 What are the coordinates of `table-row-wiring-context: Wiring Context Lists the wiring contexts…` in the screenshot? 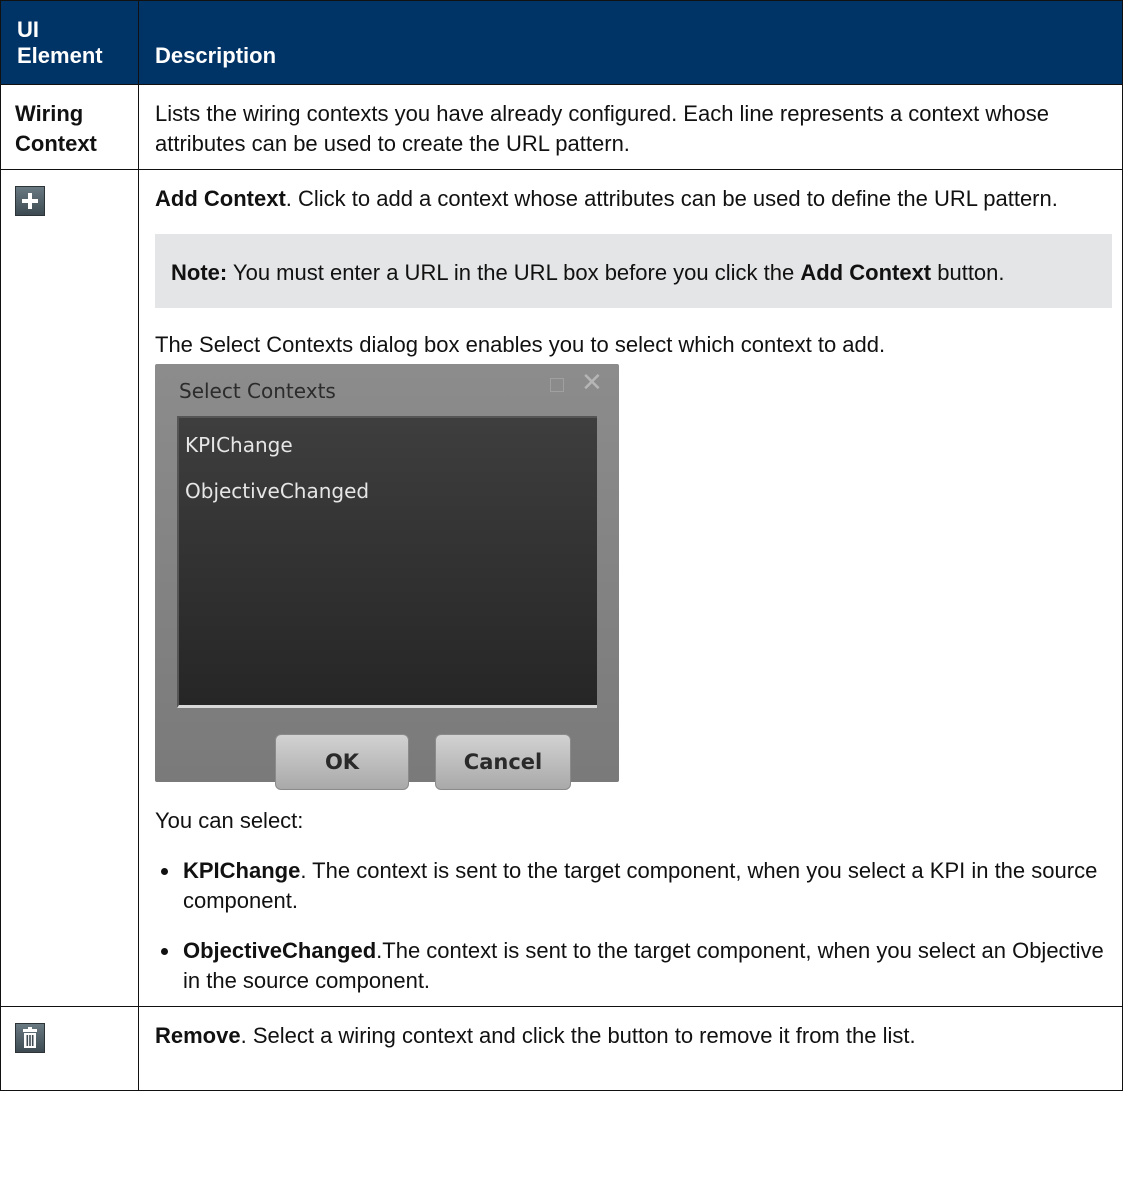 It's located at (561, 127).